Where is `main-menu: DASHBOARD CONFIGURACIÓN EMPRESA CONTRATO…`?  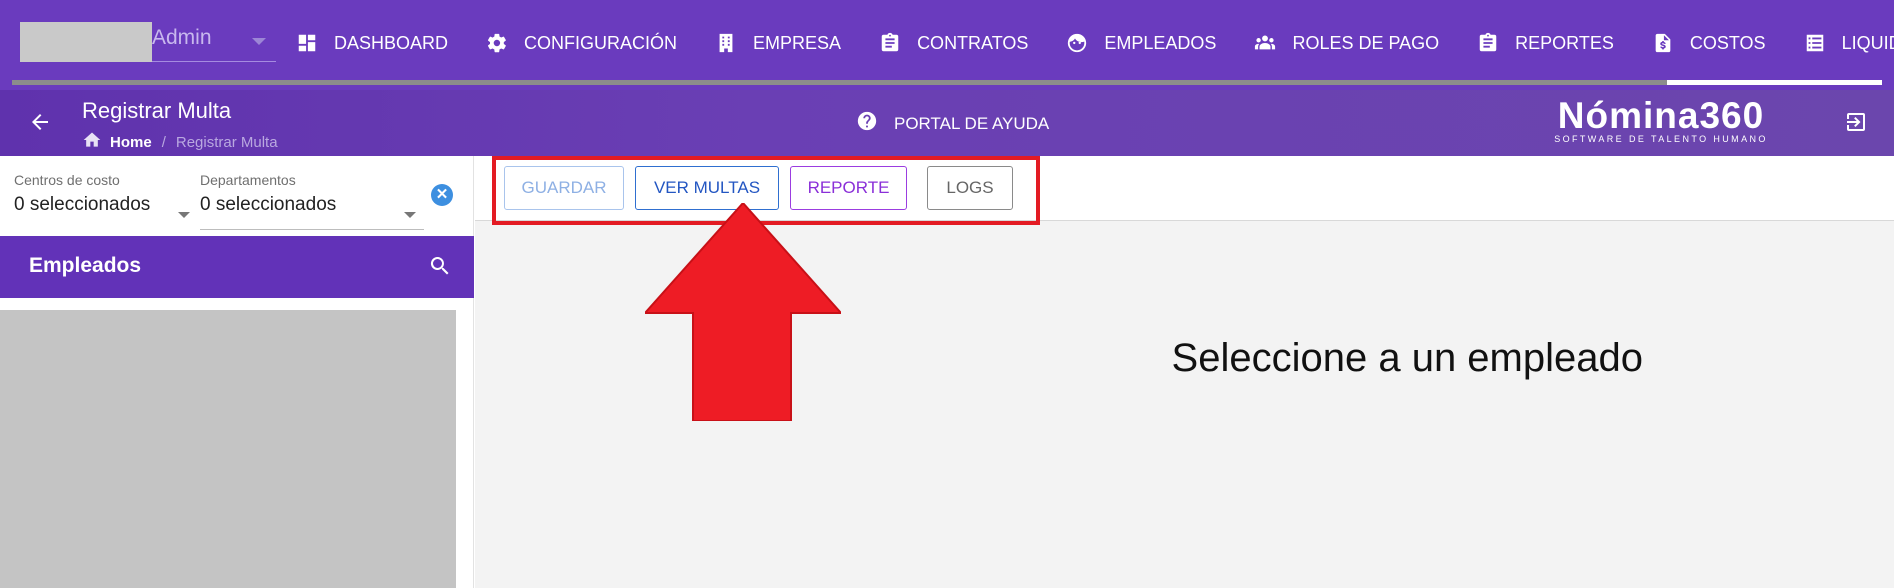 main-menu: DASHBOARD CONFIGURACIÓN EMPRESA CONTRATO… is located at coordinates (1095, 43).